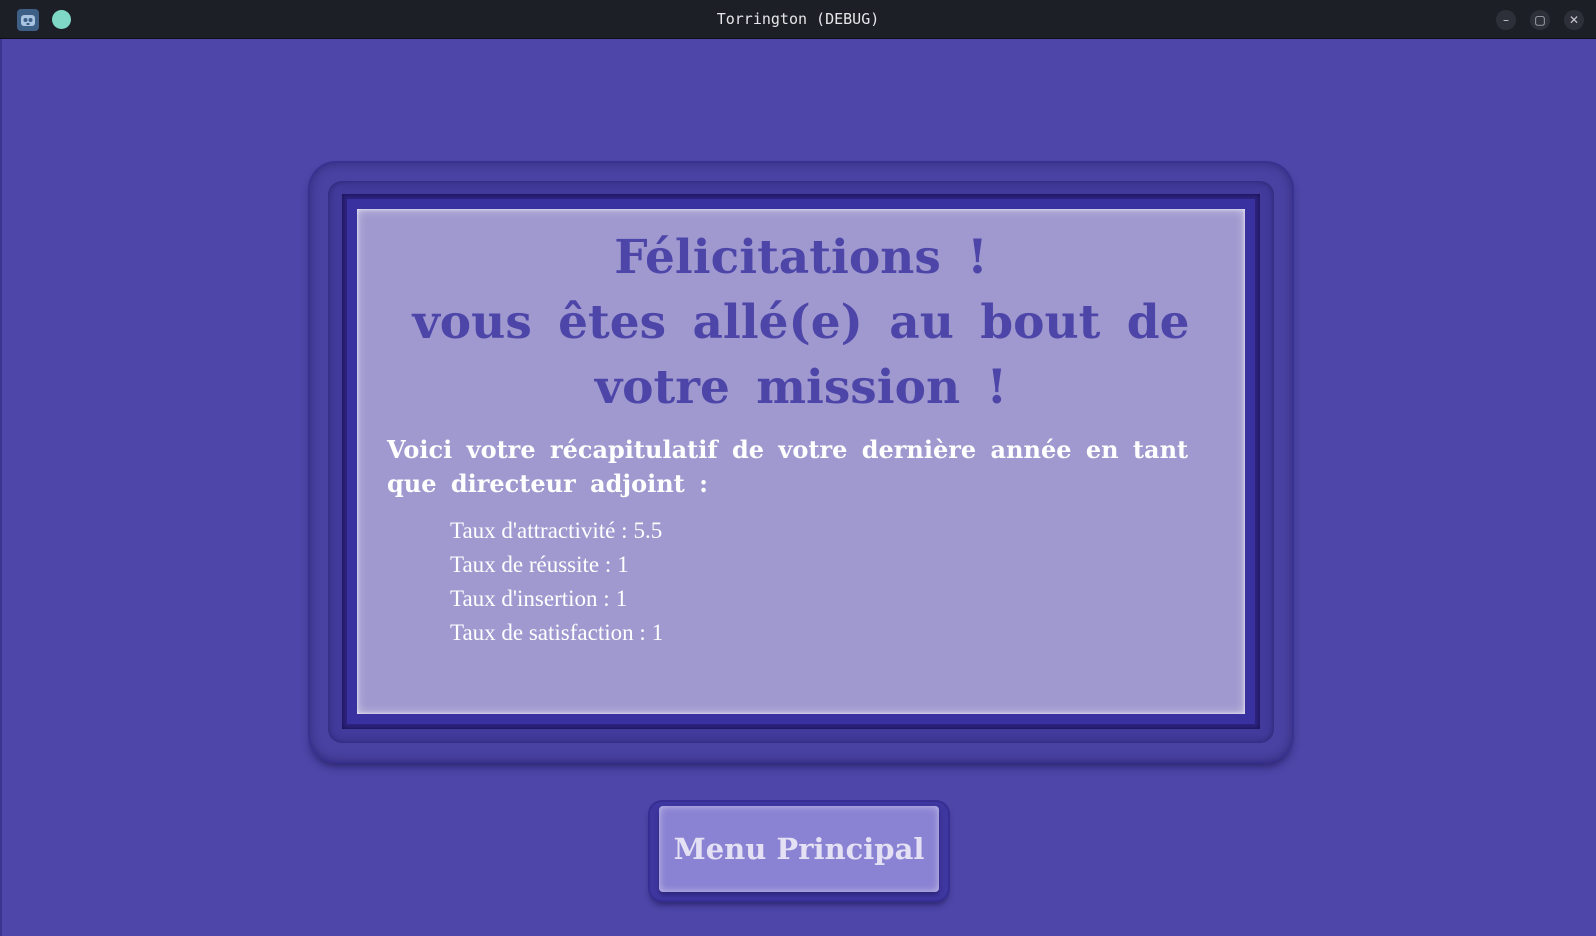 Image resolution: width=1596 pixels, height=936 pixels. What do you see at coordinates (530, 598) in the screenshot?
I see `stat-label: Taux d'insertion :` at bounding box center [530, 598].